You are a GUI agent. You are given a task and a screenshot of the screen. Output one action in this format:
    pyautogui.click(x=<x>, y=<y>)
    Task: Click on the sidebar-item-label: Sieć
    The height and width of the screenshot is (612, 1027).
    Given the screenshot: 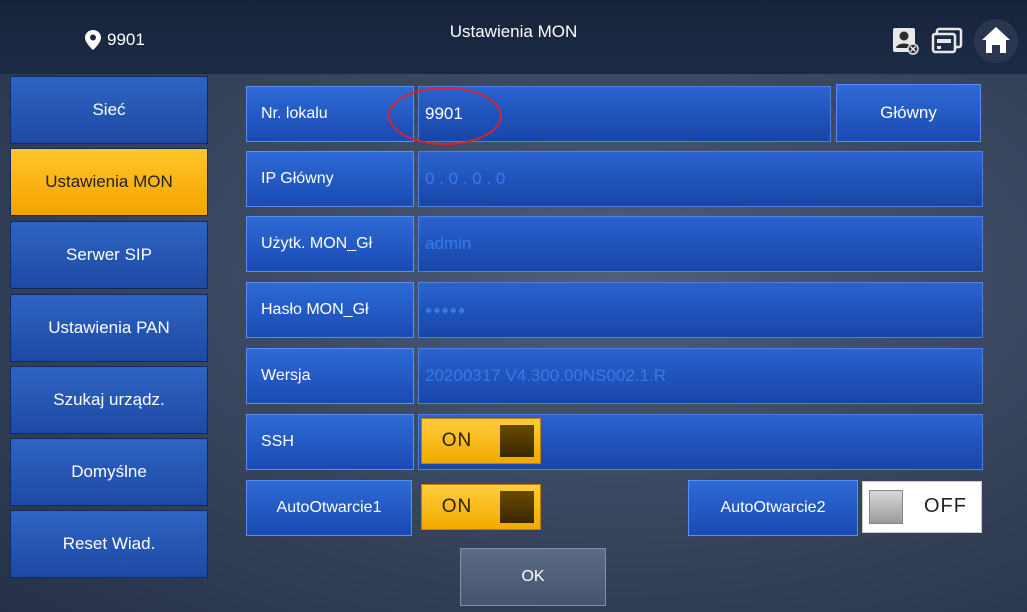 What is the action you would take?
    pyautogui.click(x=109, y=109)
    